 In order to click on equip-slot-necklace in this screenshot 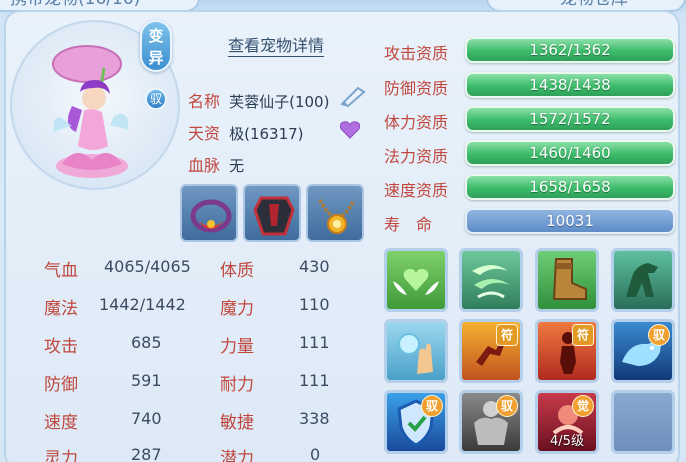, I will do `click(335, 213)`.